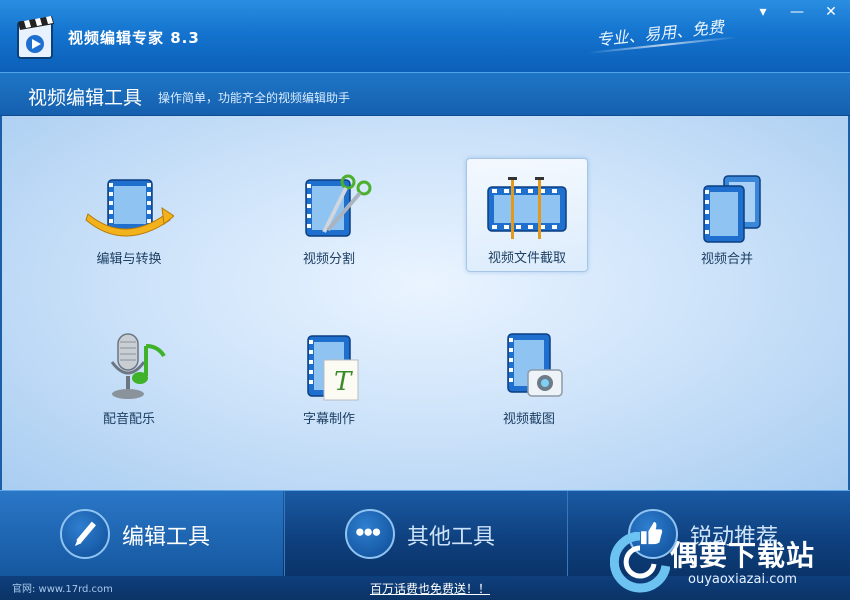  What do you see at coordinates (129, 259) in the screenshot?
I see `tool-label: 编辑与转换` at bounding box center [129, 259].